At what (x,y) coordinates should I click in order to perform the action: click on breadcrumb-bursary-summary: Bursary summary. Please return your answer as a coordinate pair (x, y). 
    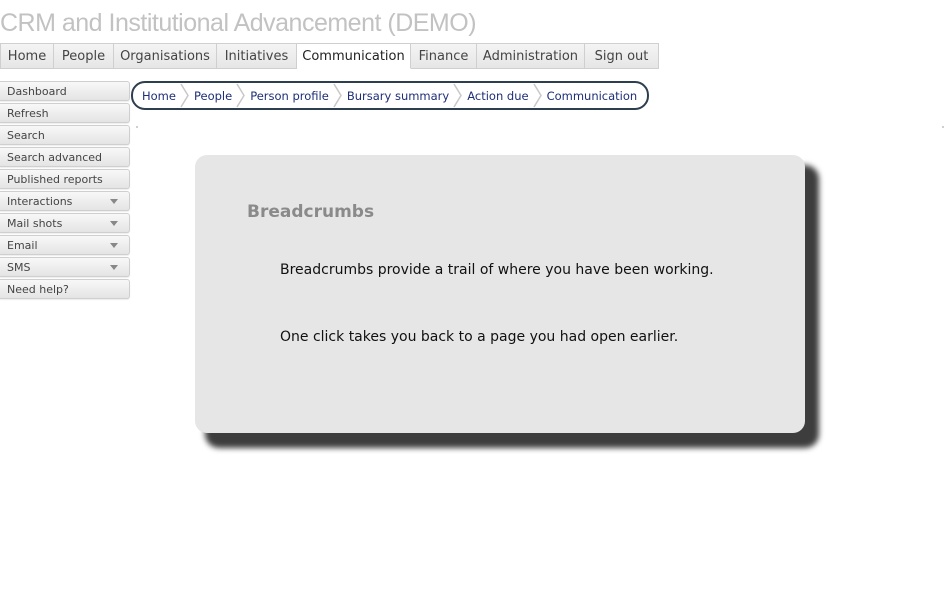
    Looking at the image, I should click on (398, 96).